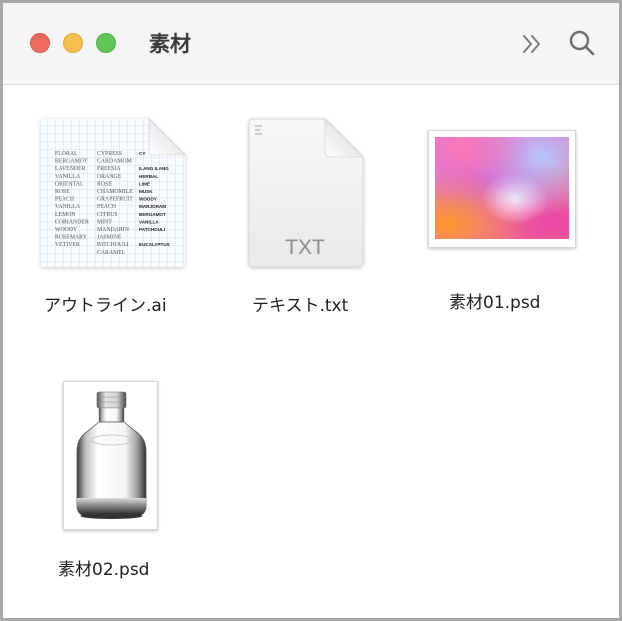  What do you see at coordinates (65, 215) in the screenshot?
I see `preview-word: LEMON` at bounding box center [65, 215].